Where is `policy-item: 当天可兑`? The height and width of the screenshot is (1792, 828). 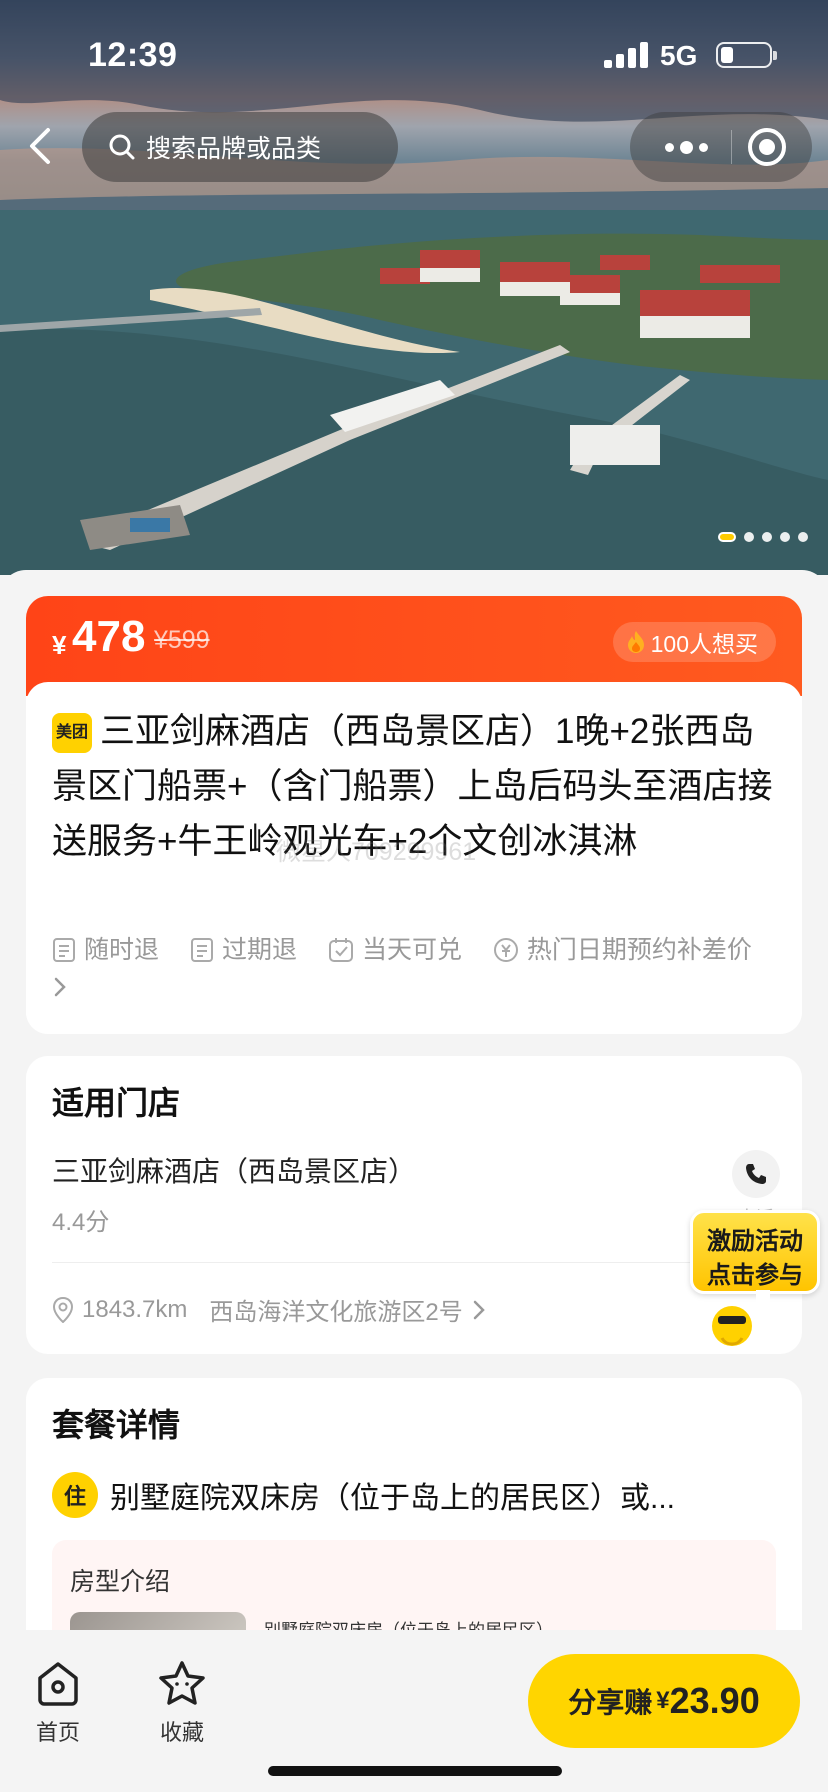
policy-item: 当天可兑 is located at coordinates (395, 950).